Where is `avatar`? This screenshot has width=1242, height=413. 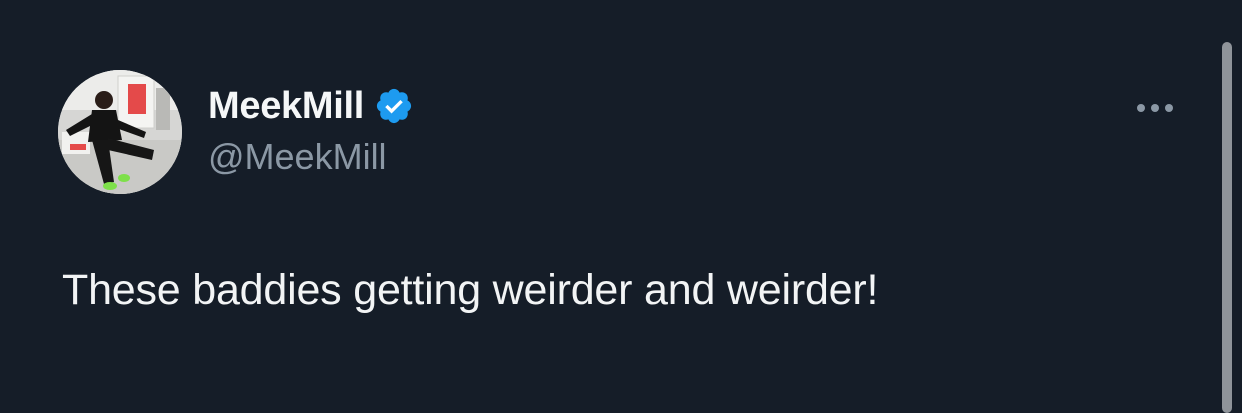 avatar is located at coordinates (120, 132).